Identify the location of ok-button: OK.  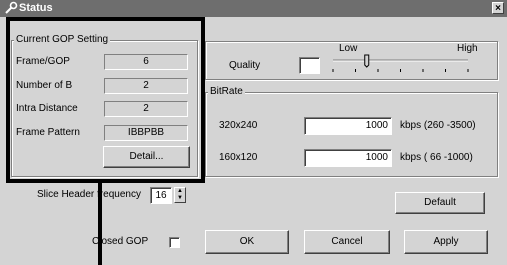
(247, 242).